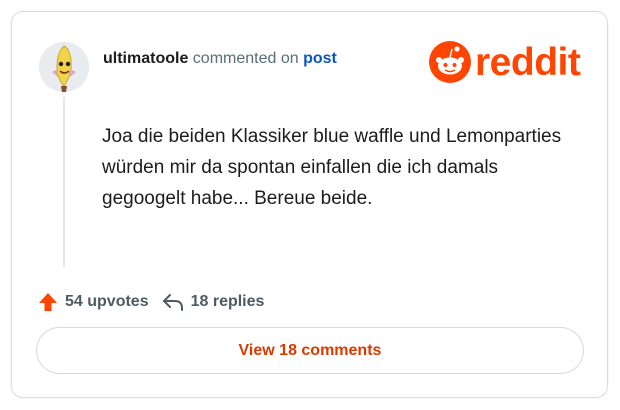  What do you see at coordinates (107, 301) in the screenshot?
I see `upvote-count: 54 upvotes` at bounding box center [107, 301].